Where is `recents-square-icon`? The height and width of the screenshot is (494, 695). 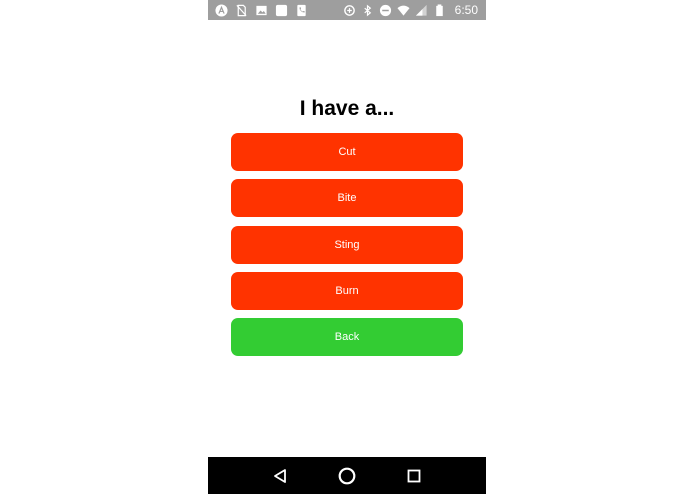 recents-square-icon is located at coordinates (414, 476).